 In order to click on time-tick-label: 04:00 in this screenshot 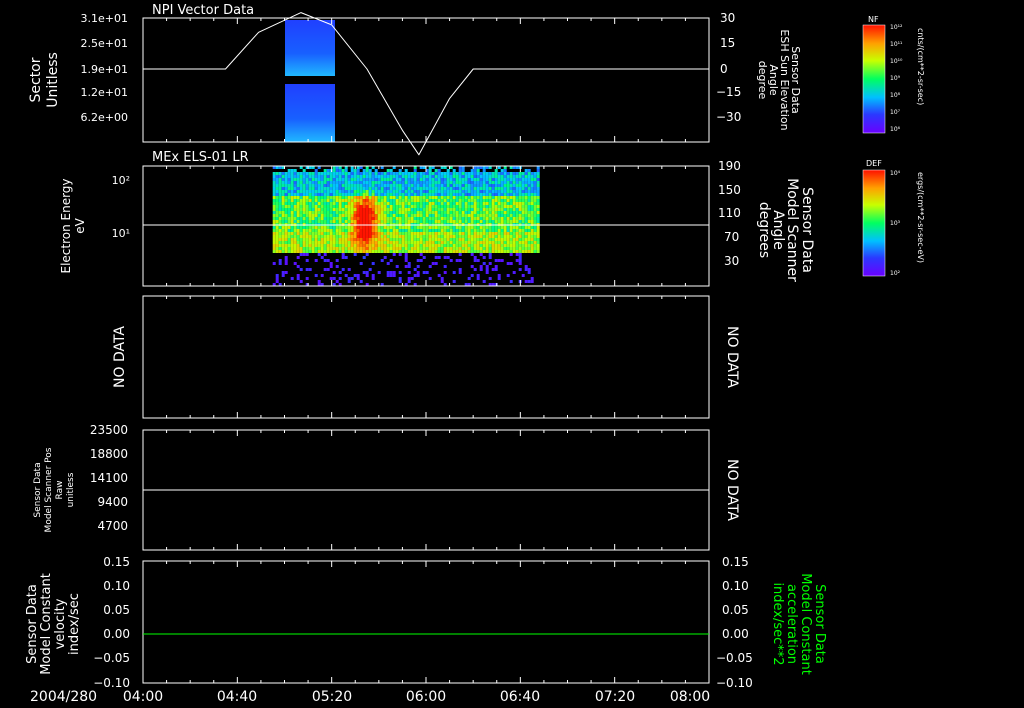, I will do `click(143, 697)`.